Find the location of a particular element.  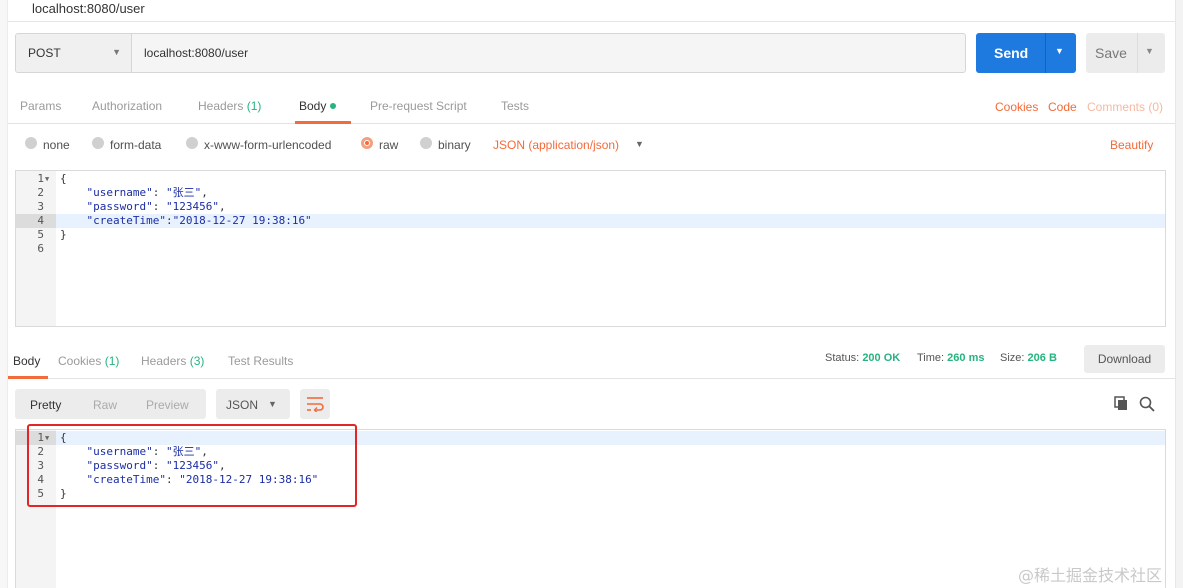

code-line: 6 is located at coordinates (590, 249).